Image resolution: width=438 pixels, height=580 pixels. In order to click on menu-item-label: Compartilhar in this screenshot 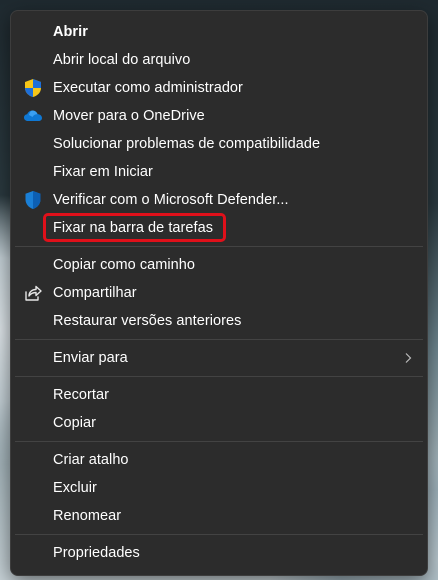, I will do `click(95, 293)`.